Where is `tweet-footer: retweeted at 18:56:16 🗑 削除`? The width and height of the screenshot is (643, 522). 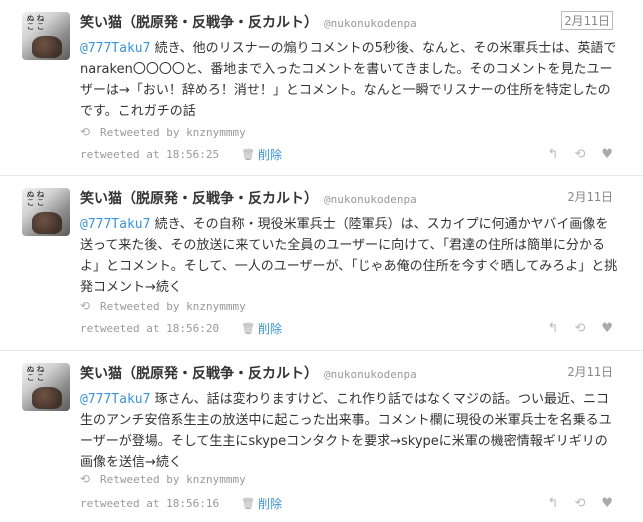 tweet-footer: retweeted at 18:56:16 🗑 削除 is located at coordinates (181, 503).